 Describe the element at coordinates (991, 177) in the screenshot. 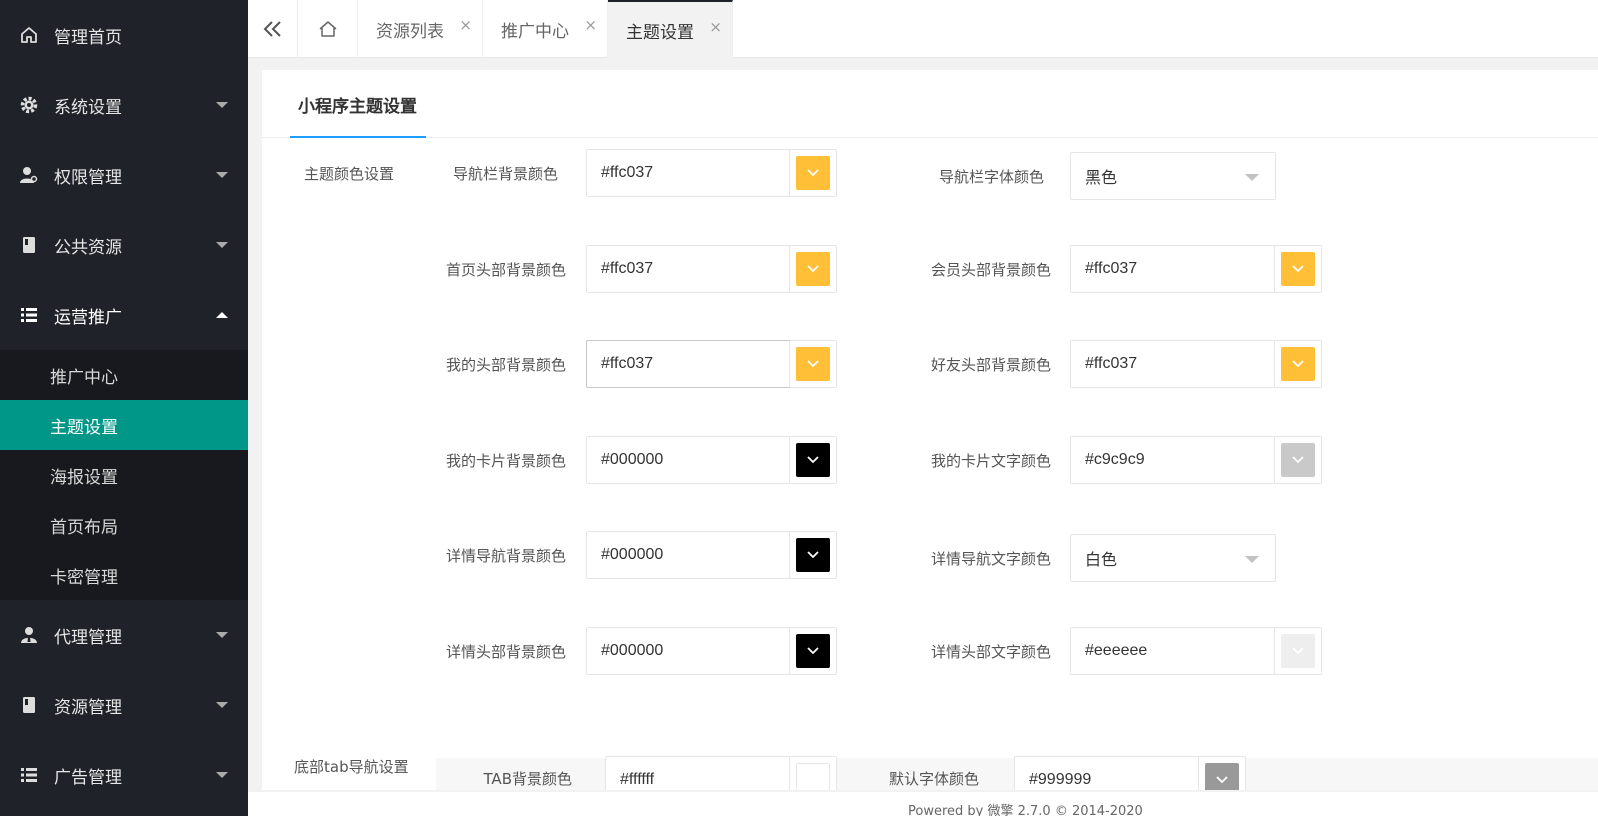

I see `field-label: 导航栏字体颜色` at that location.